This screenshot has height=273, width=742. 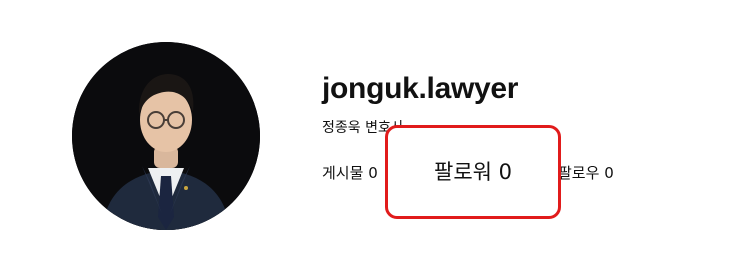 I want to click on followers-stat-label: 팔로워 0, so click(x=473, y=172).